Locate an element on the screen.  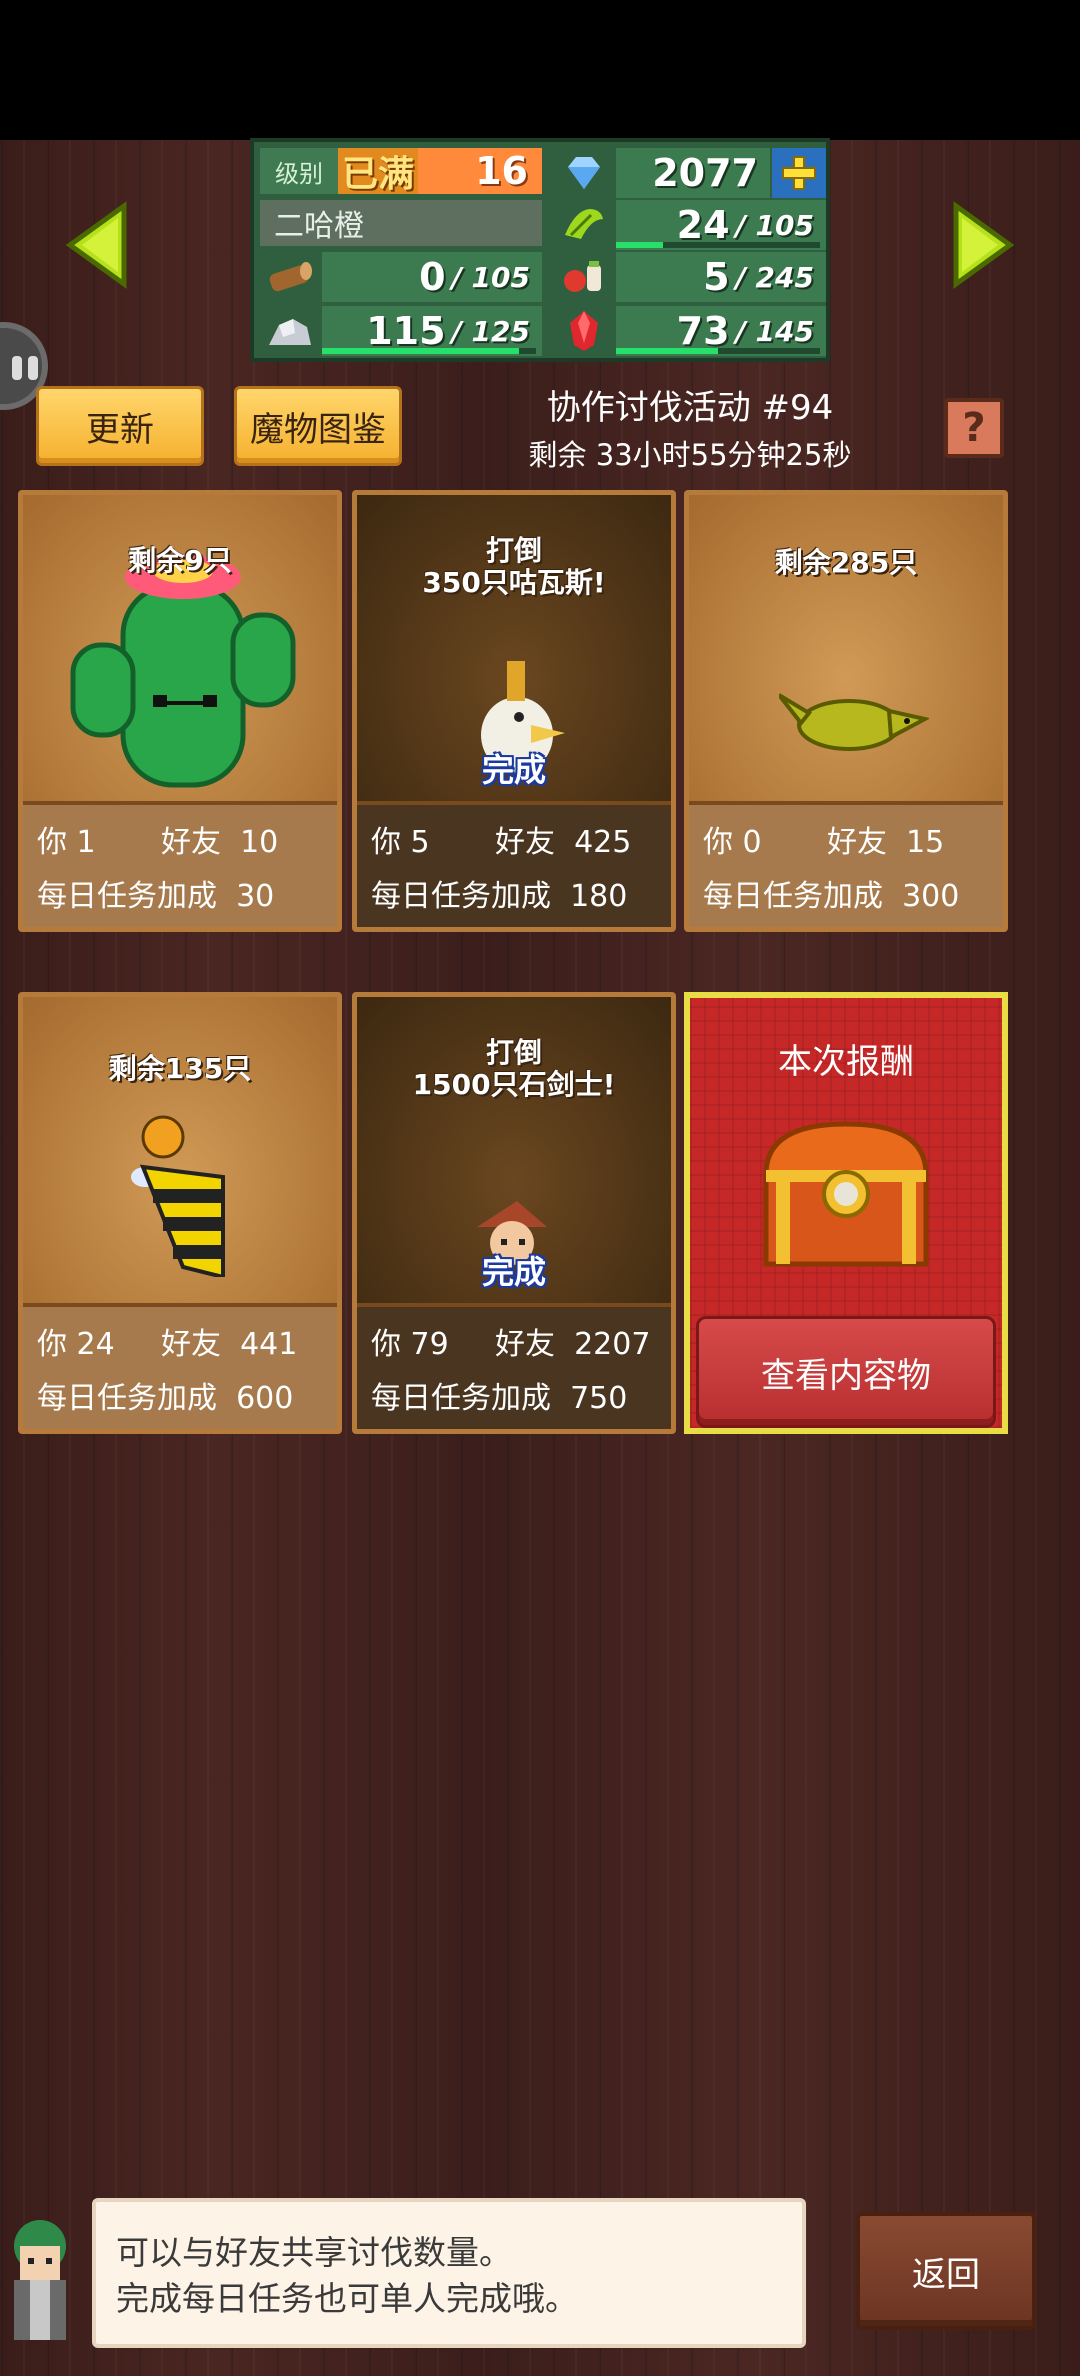
reward-card: 本次报酬 查看内容物 is located at coordinates (846, 1213).